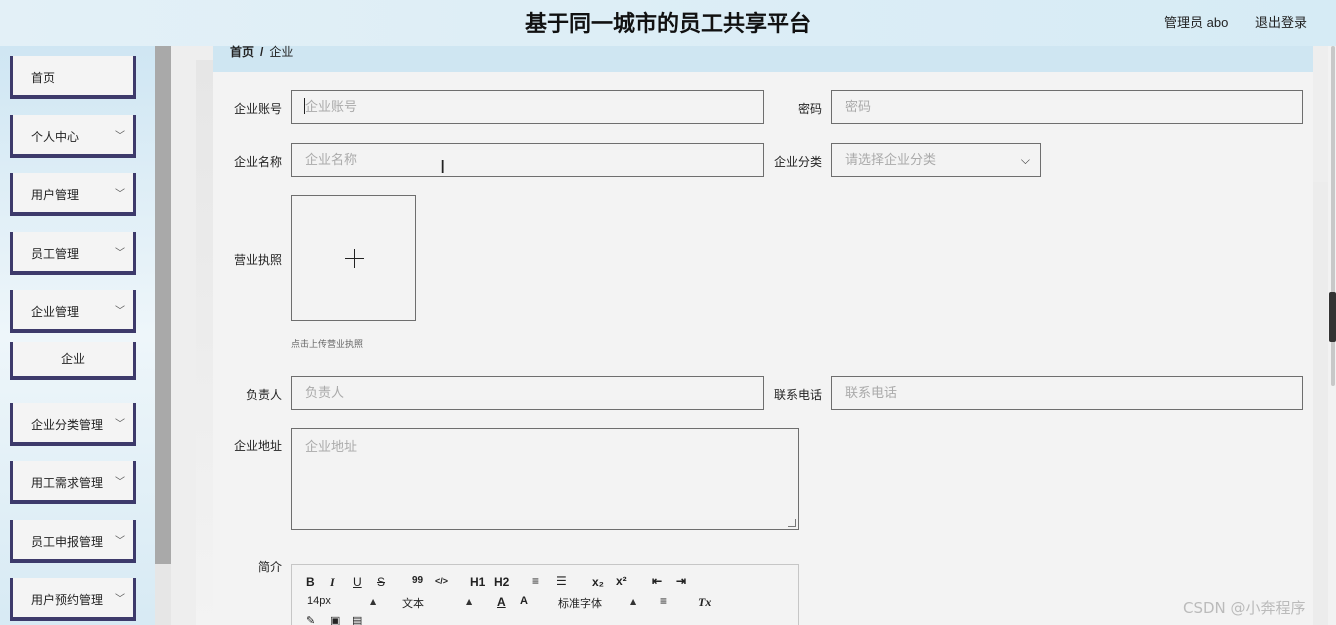 Image resolution: width=1336 pixels, height=625 pixels. What do you see at coordinates (304, 106) in the screenshot?
I see `text-caret` at bounding box center [304, 106].